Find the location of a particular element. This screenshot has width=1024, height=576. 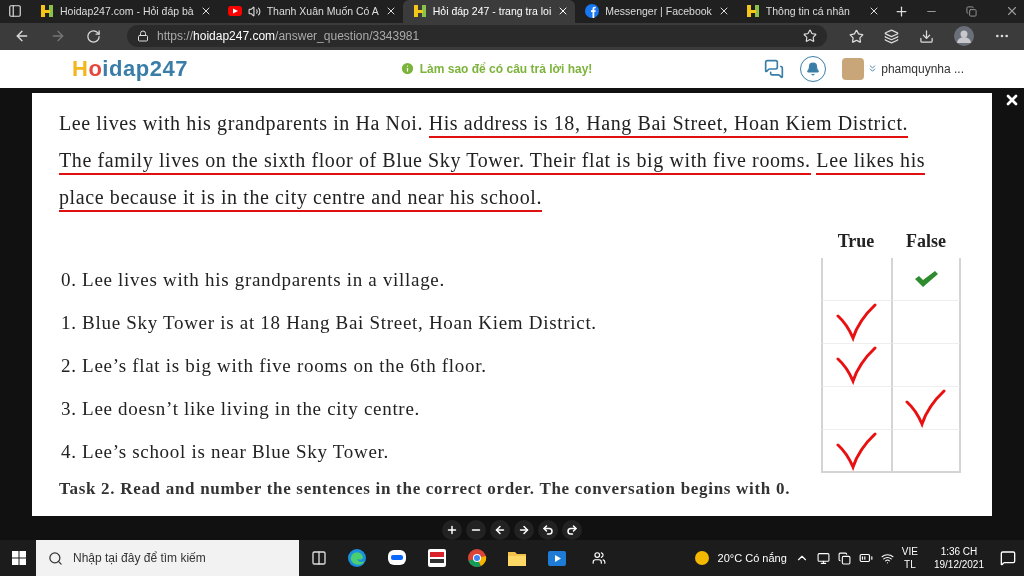

zoom-in-icon is located at coordinates (452, 530).